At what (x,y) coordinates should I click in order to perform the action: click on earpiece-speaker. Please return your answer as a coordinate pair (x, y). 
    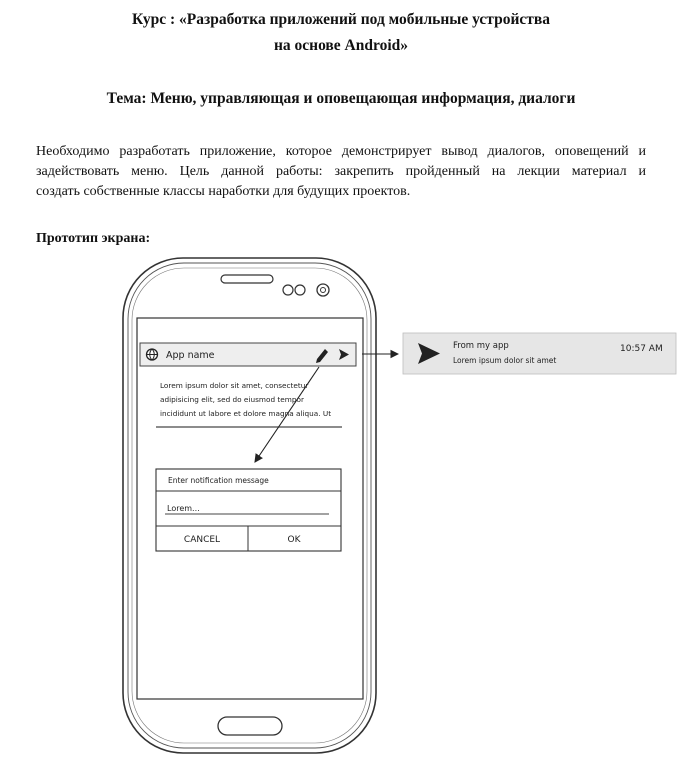
    Looking at the image, I should click on (247, 279).